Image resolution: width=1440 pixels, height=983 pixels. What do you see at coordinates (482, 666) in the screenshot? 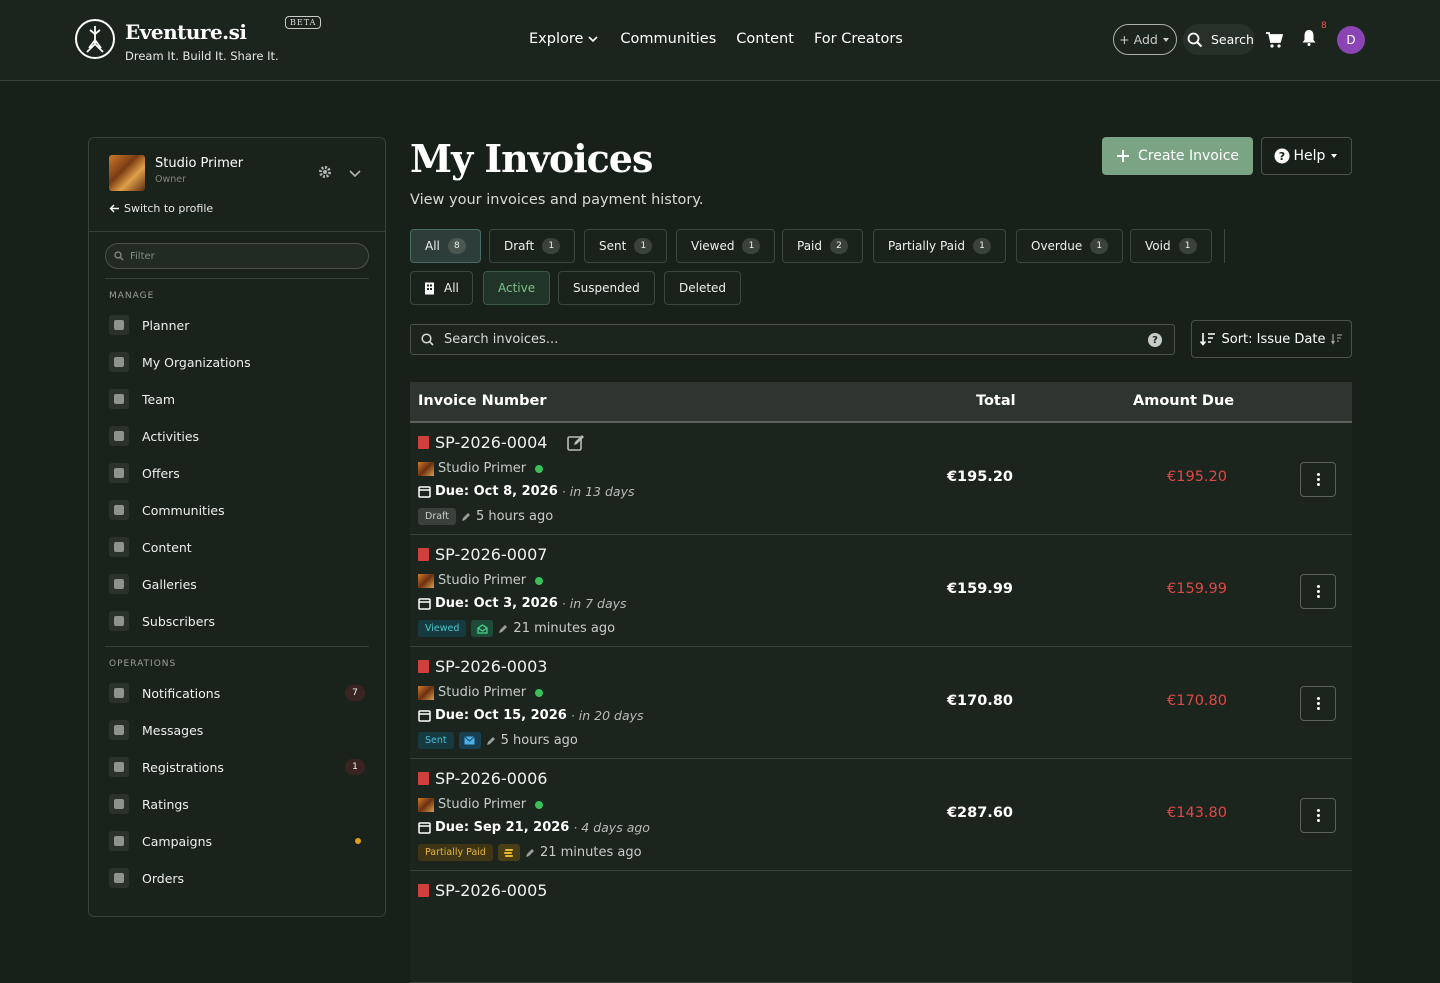
I see `invoice-number: SP-2026-0003` at bounding box center [482, 666].